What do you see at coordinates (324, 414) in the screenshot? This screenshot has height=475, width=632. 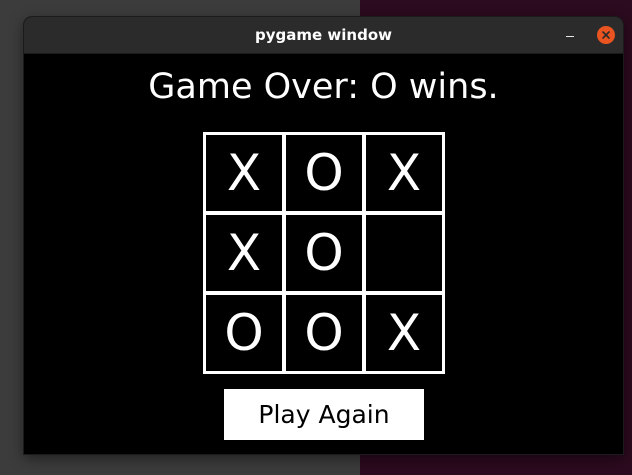 I see `play-again-button: Play Again` at bounding box center [324, 414].